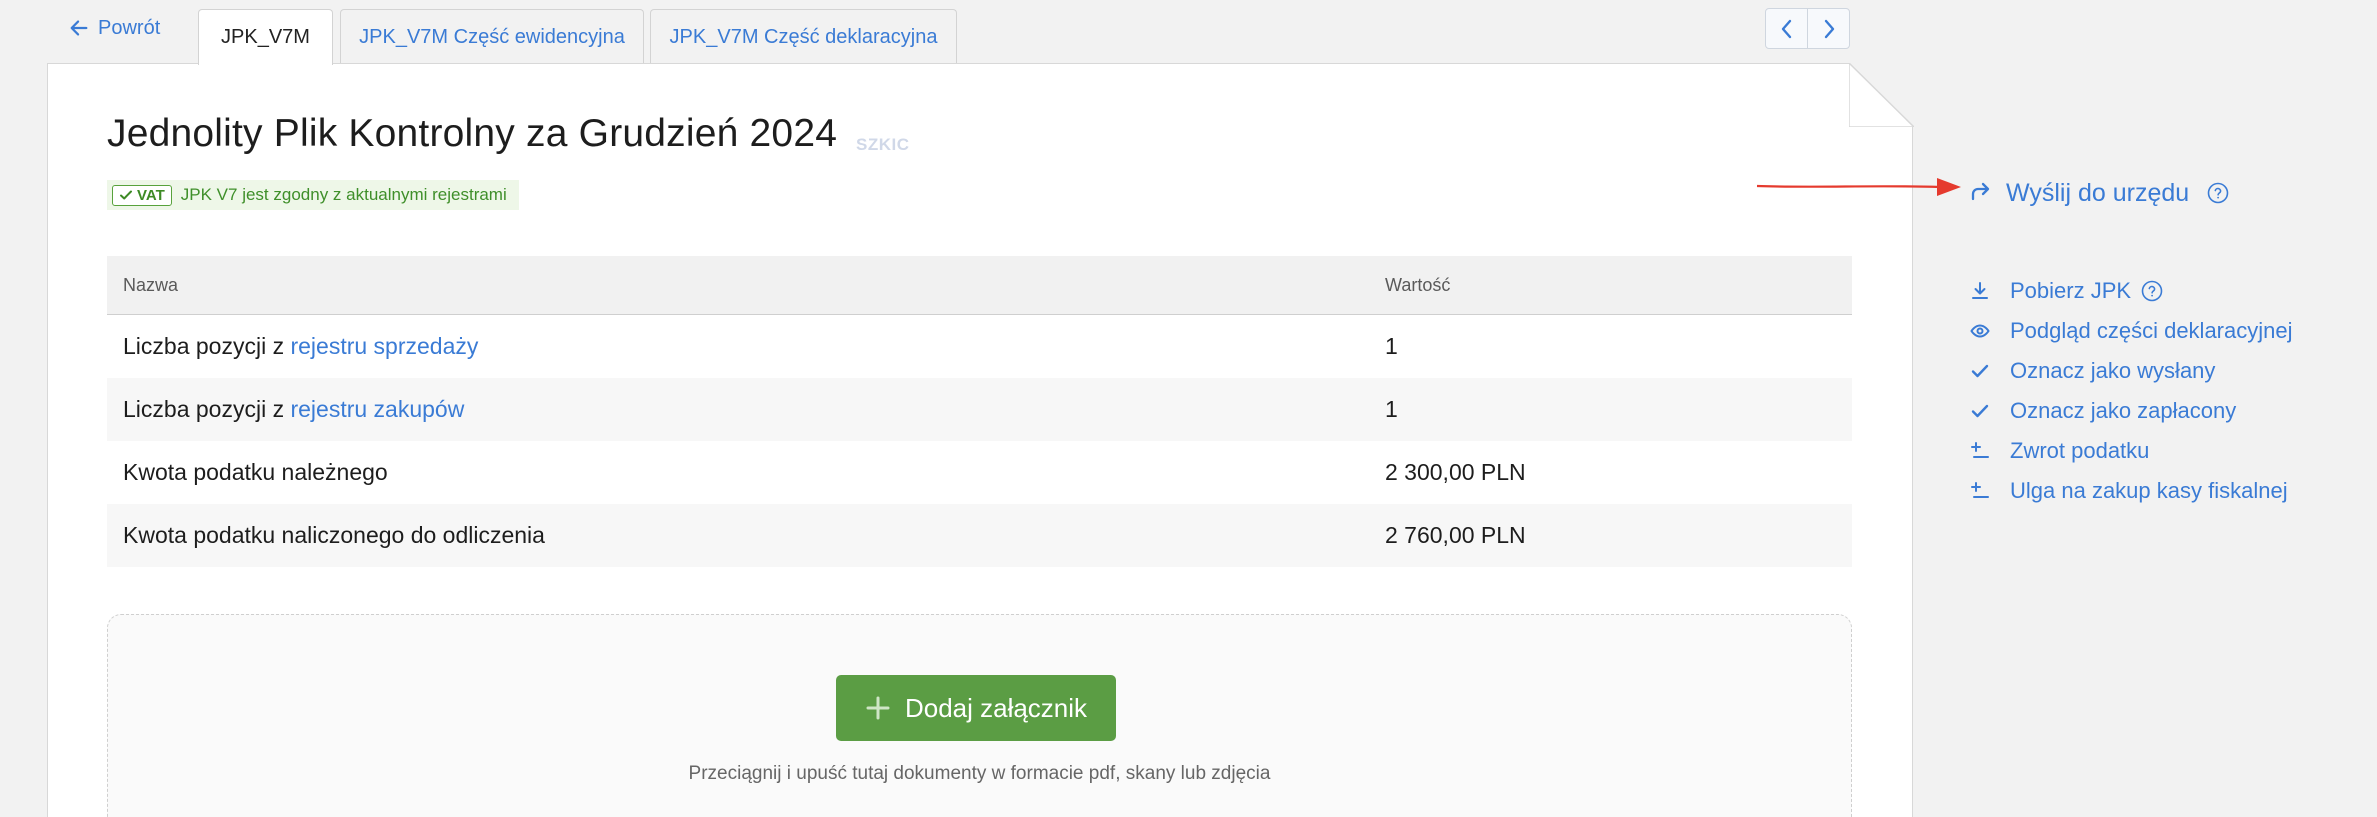 The image size is (2377, 817). I want to click on row-label: Liczba pozycji z rejestru sprzedaży, so click(746, 346).